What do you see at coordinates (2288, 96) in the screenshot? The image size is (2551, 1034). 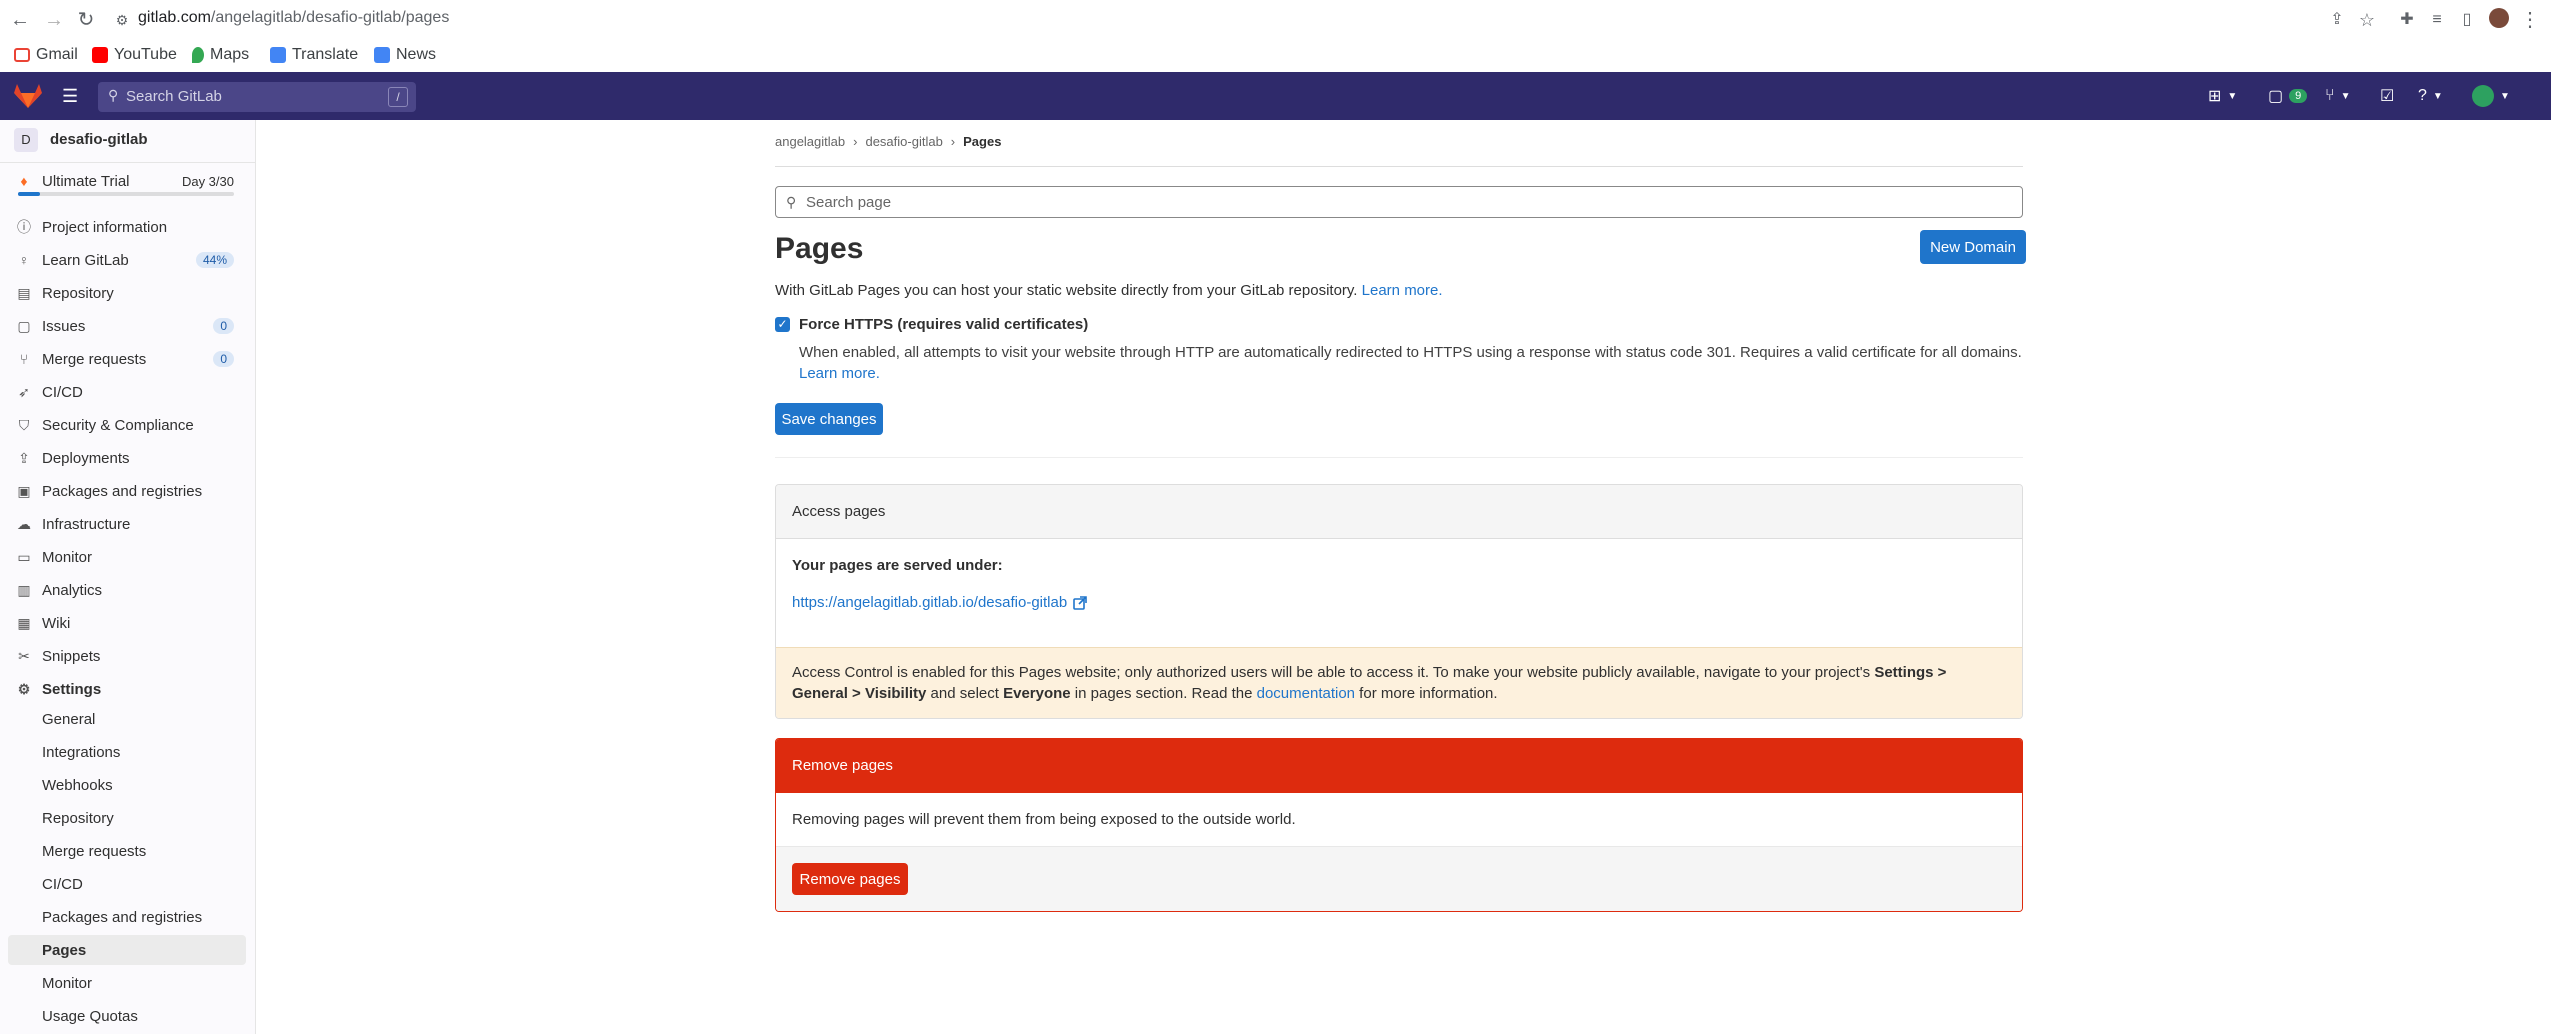 I see `issues-button: ▢ 9` at bounding box center [2288, 96].